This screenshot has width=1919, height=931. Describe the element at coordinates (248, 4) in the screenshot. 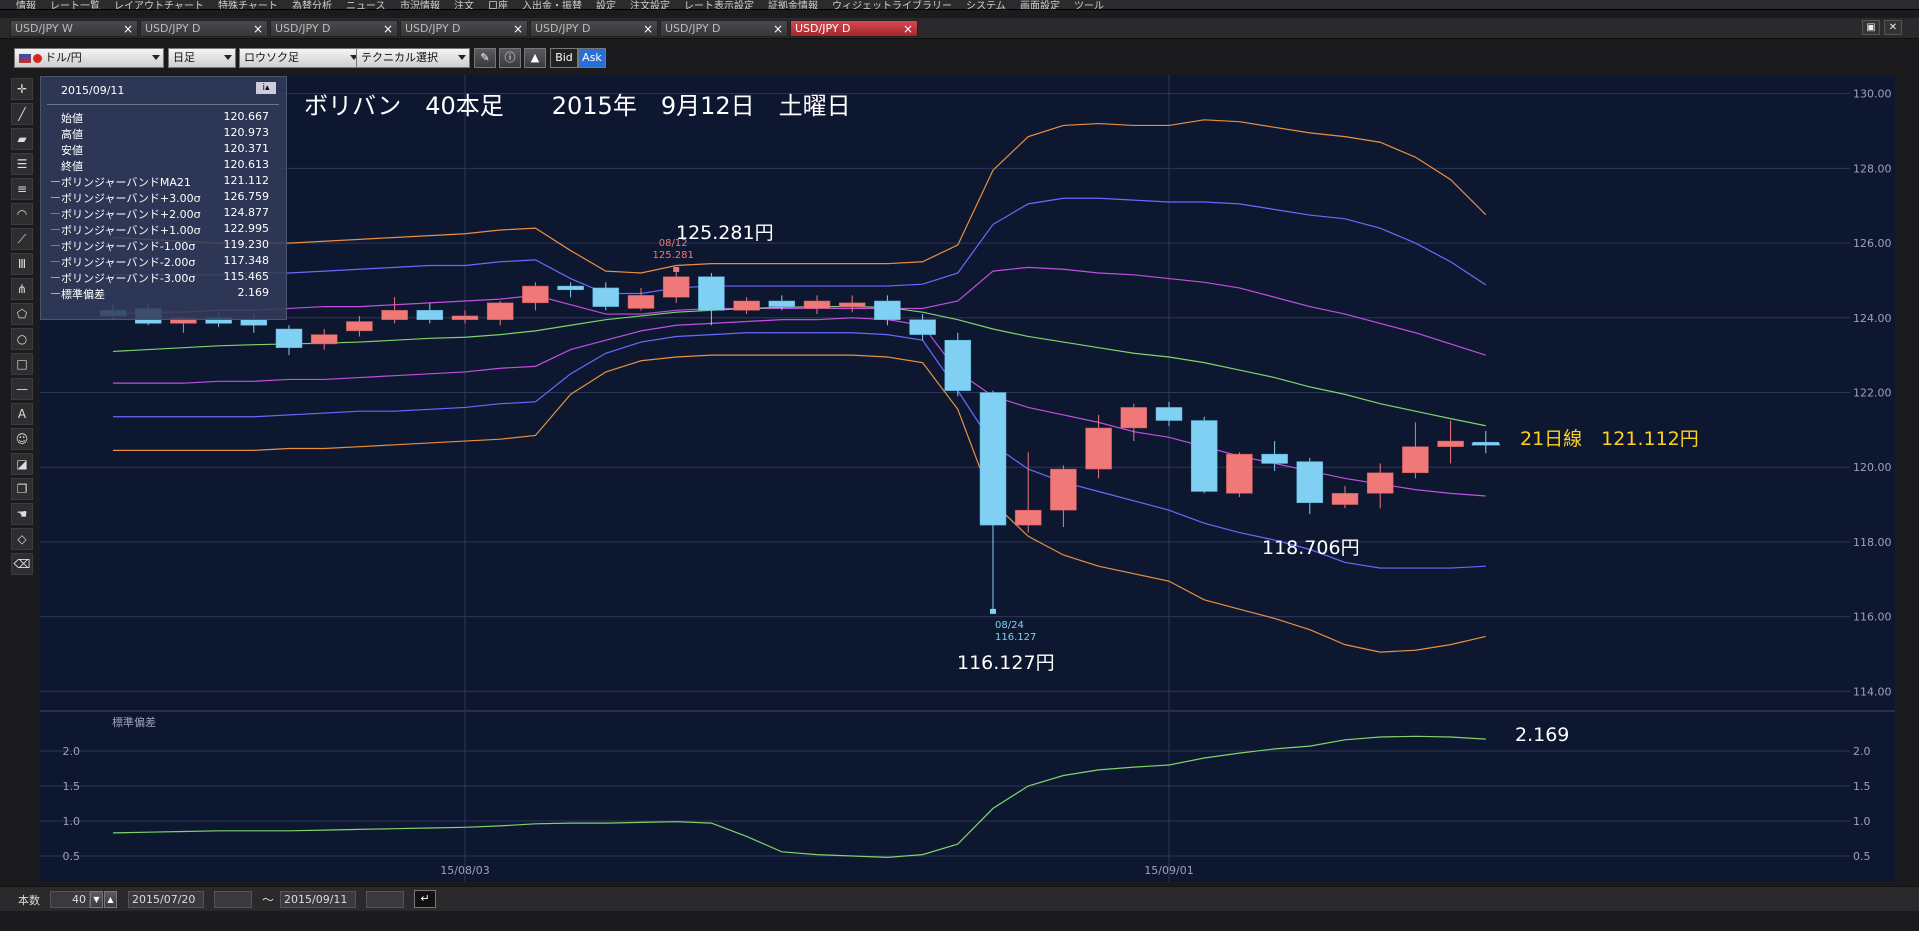

I see `menu-item: 特殊チャート` at that location.